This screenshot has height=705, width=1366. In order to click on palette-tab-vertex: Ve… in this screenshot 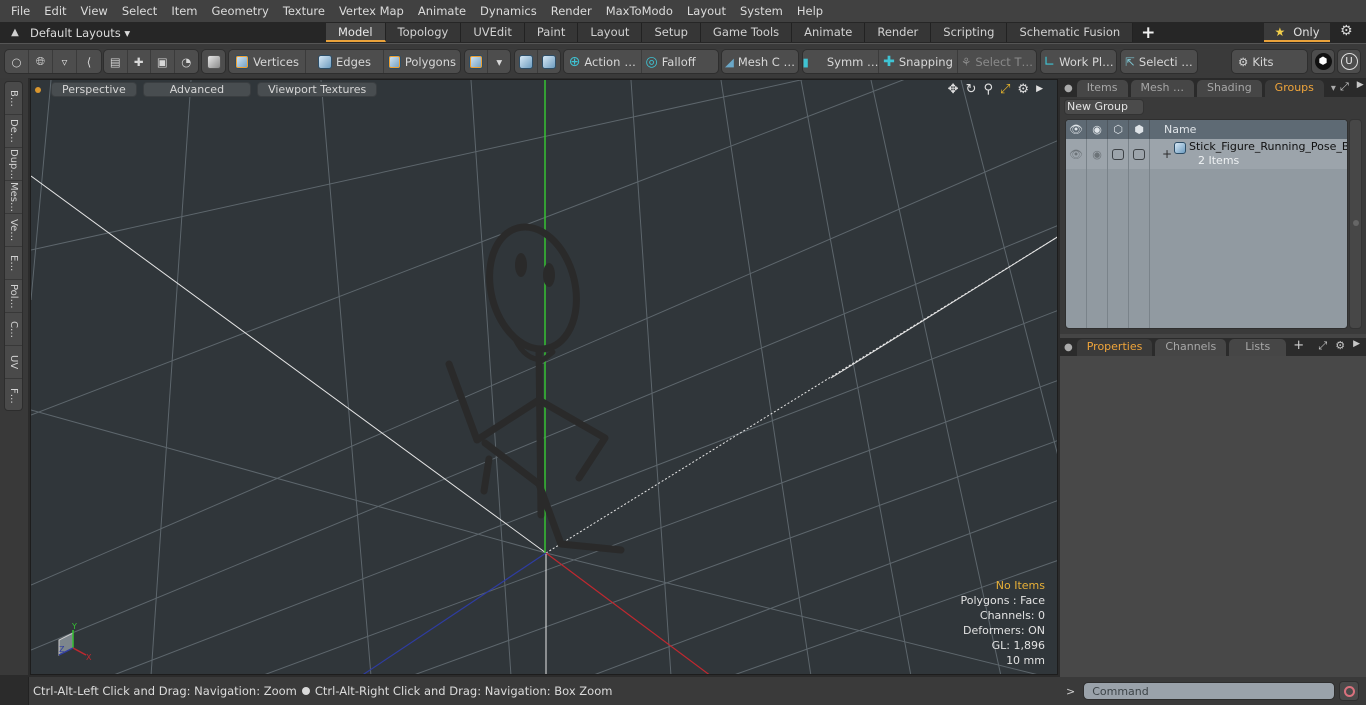, I will do `click(13, 230)`.